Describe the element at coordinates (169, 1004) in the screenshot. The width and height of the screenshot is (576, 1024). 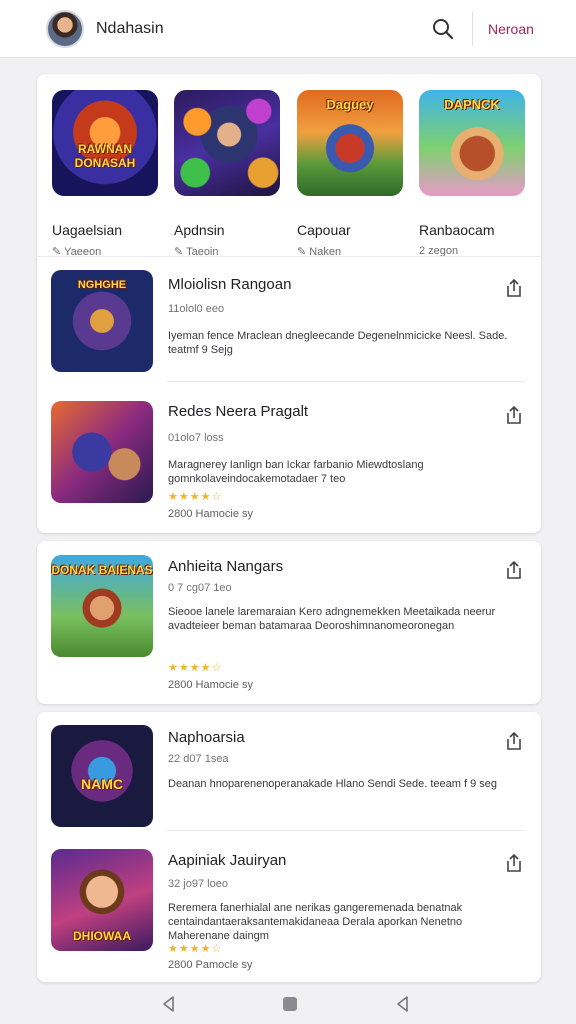
I see `back-icon` at that location.